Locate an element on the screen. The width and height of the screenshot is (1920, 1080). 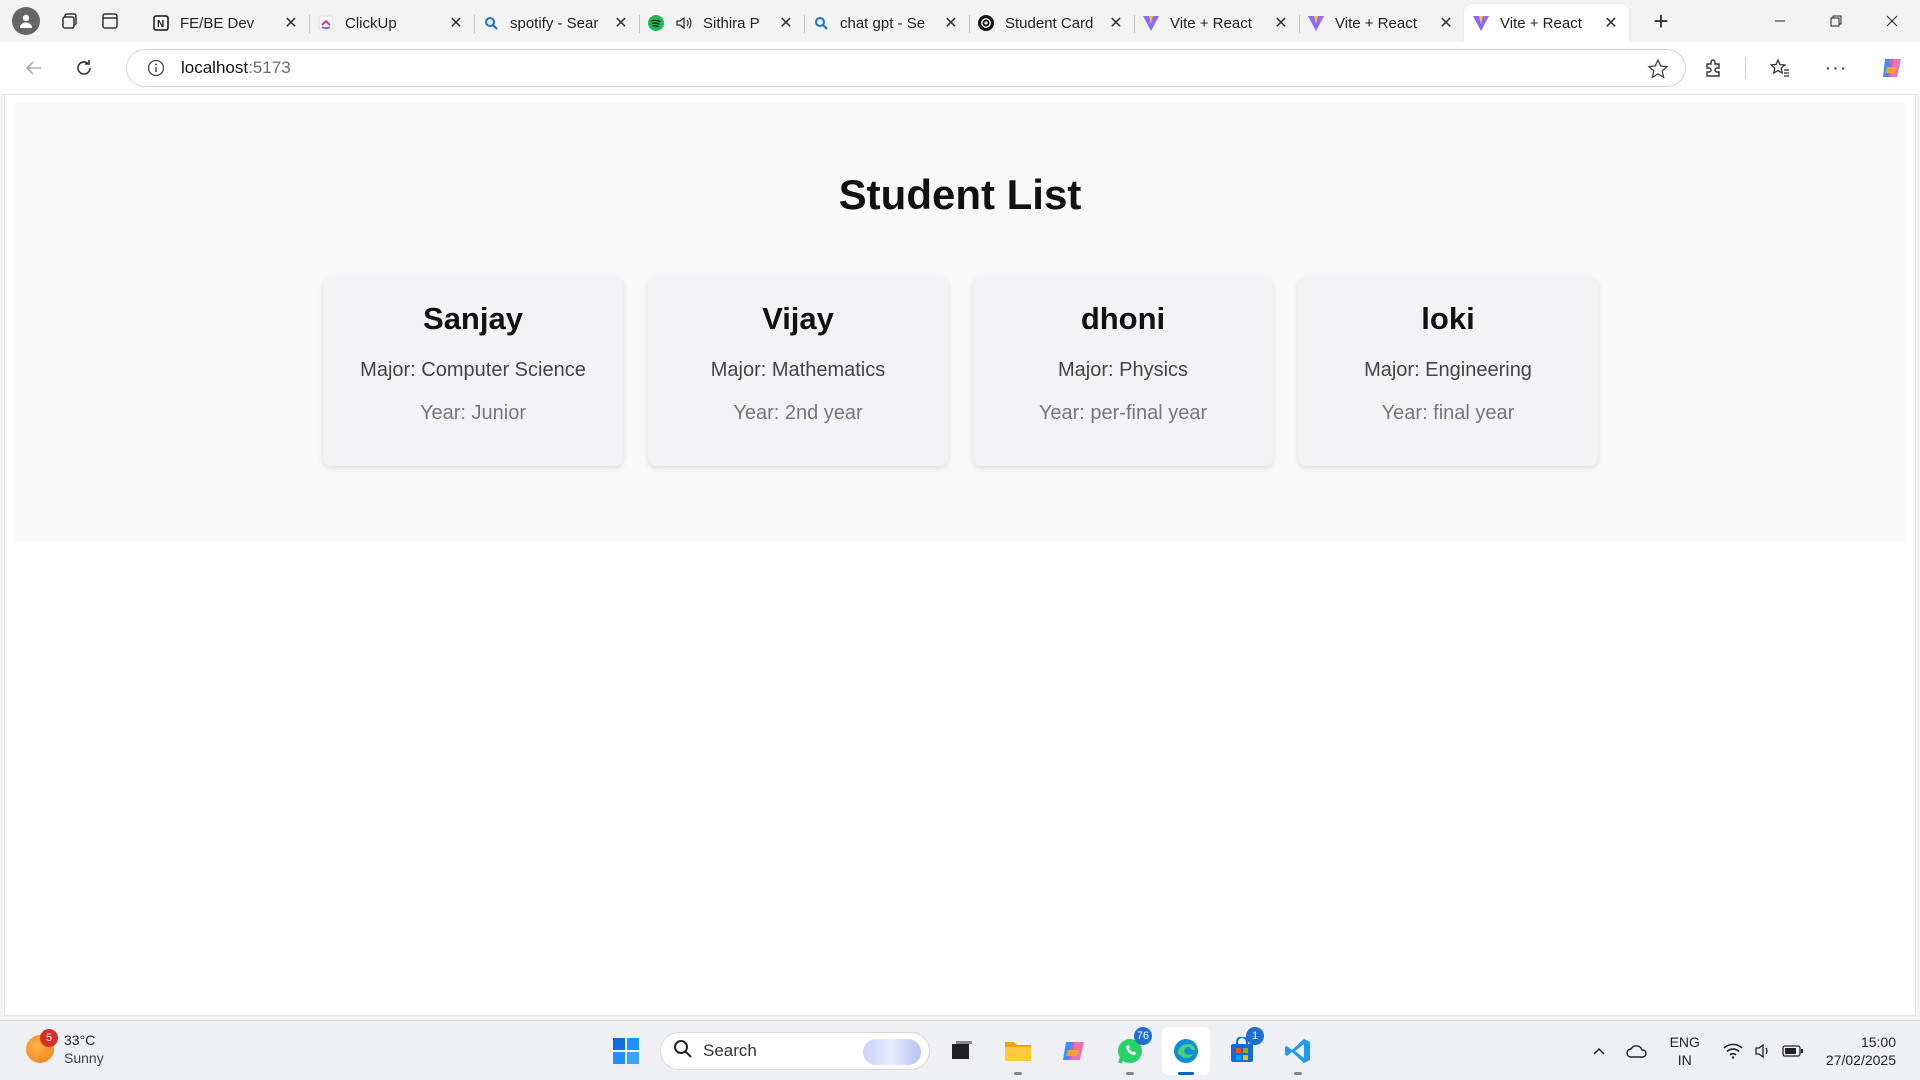
more-menu-button: ··· is located at coordinates (1836, 68).